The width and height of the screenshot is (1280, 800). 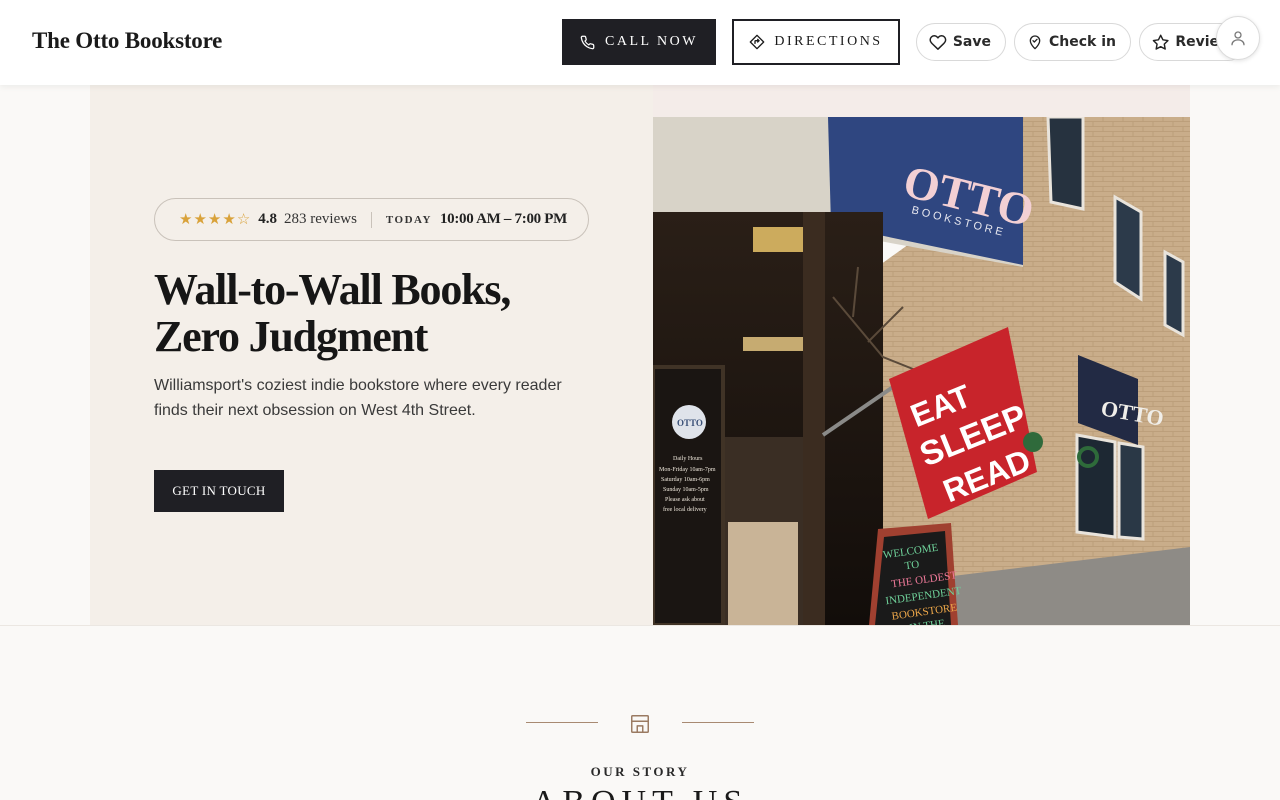 What do you see at coordinates (268, 219) in the screenshot?
I see `rating-value: 4.8` at bounding box center [268, 219].